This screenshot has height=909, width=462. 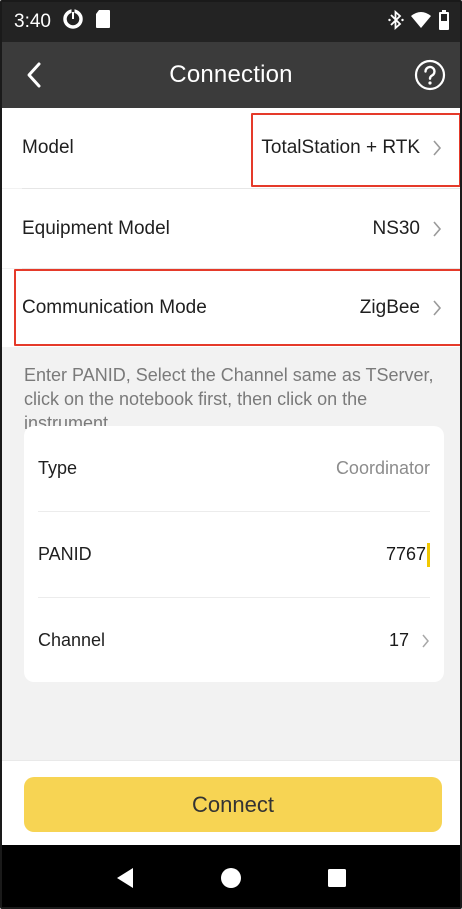 What do you see at coordinates (231, 148) in the screenshot?
I see `model-row: Model TotalStation + RTK` at bounding box center [231, 148].